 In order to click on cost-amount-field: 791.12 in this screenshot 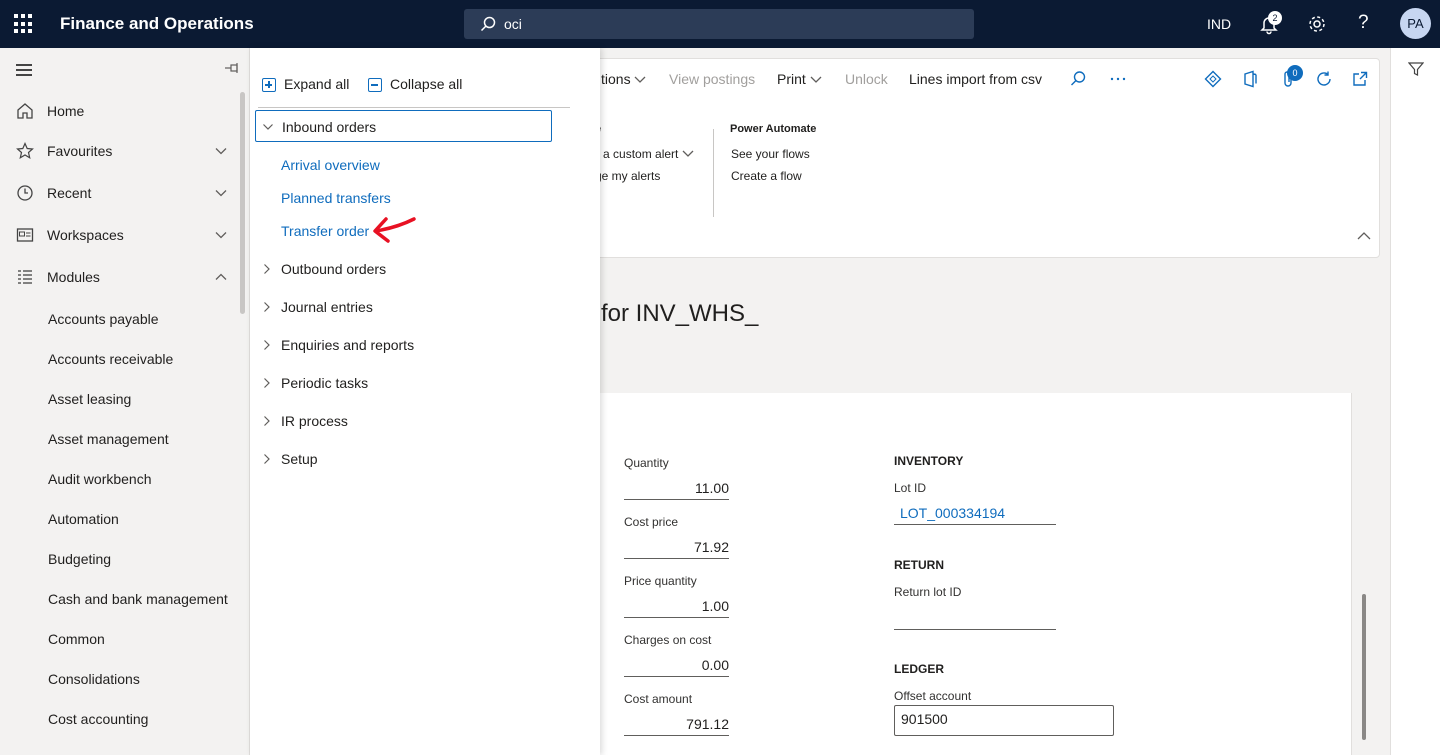, I will do `click(676, 726)`.